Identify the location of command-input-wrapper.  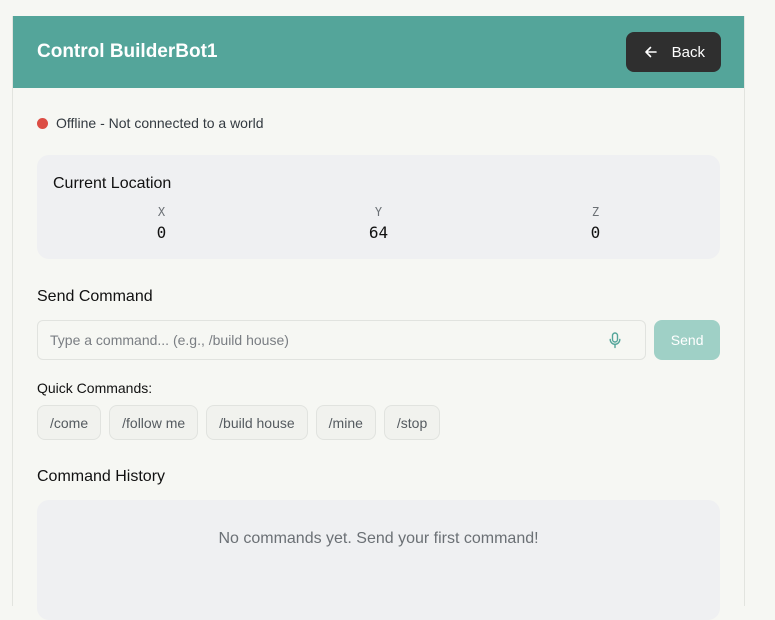
(342, 340).